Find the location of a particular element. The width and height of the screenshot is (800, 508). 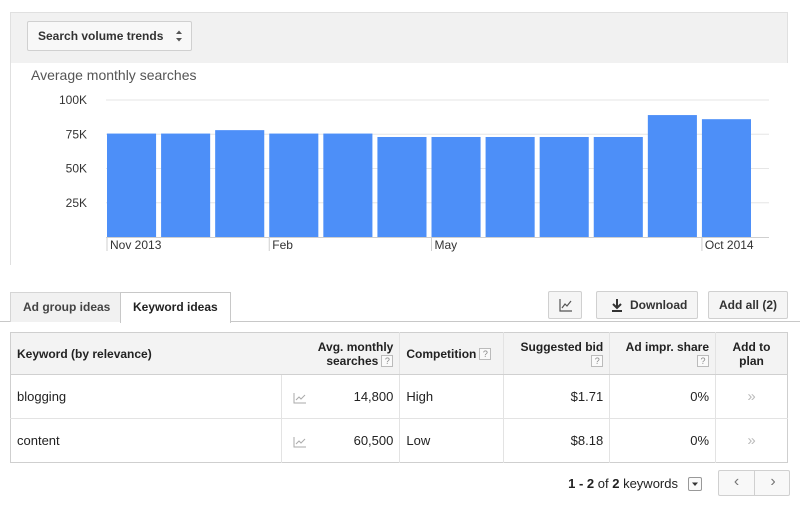

next-page-button: › is located at coordinates (773, 483).